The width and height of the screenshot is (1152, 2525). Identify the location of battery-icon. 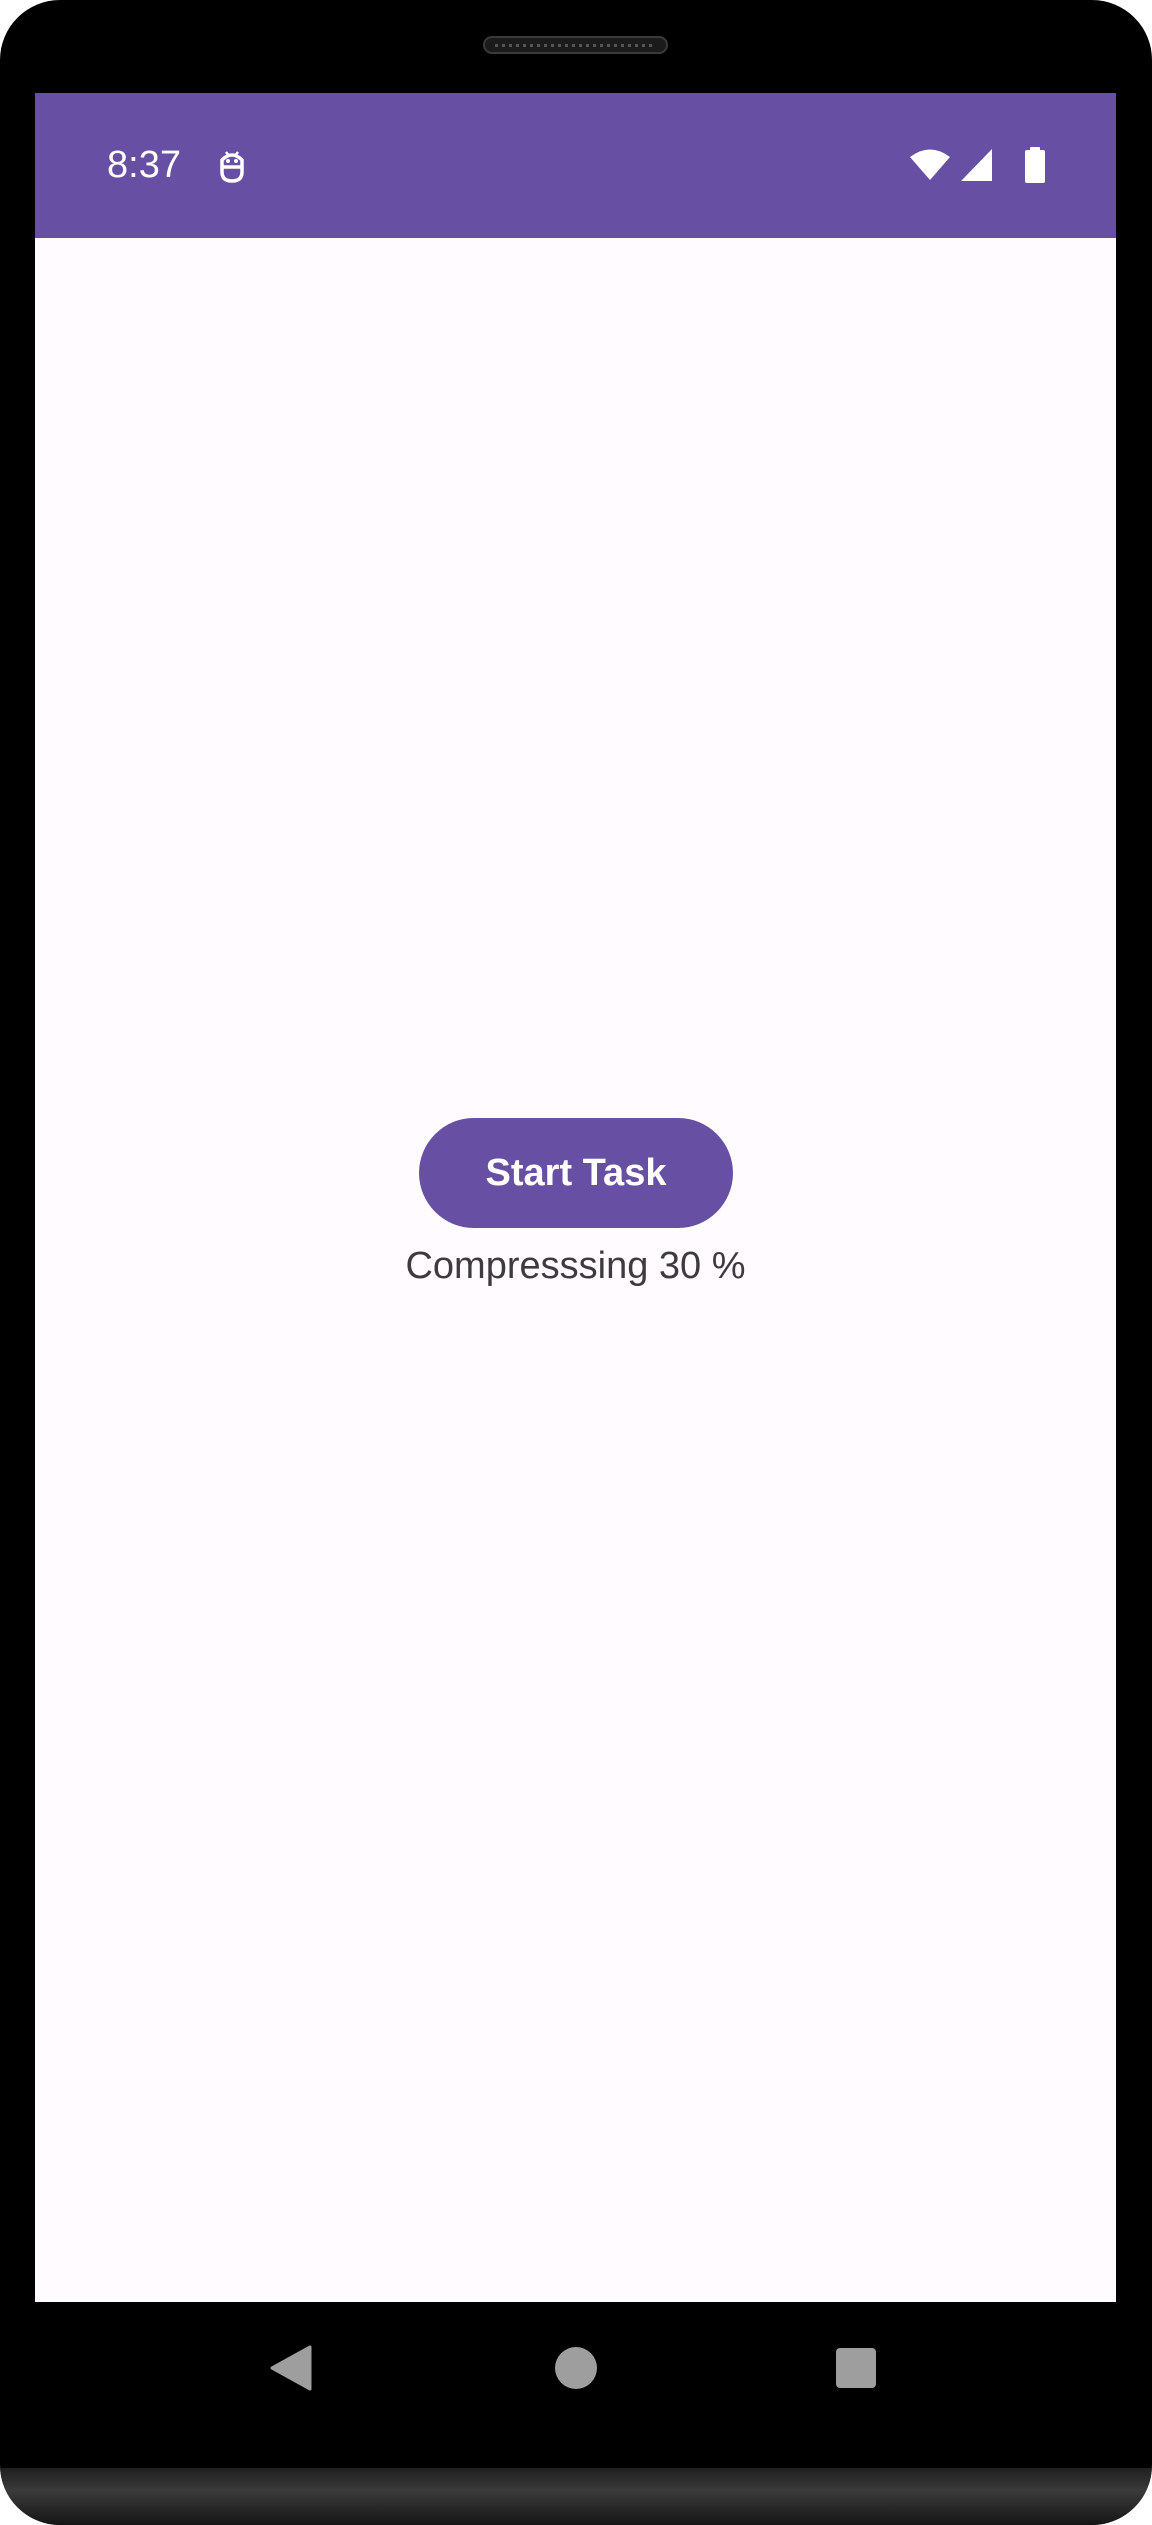
(1035, 167).